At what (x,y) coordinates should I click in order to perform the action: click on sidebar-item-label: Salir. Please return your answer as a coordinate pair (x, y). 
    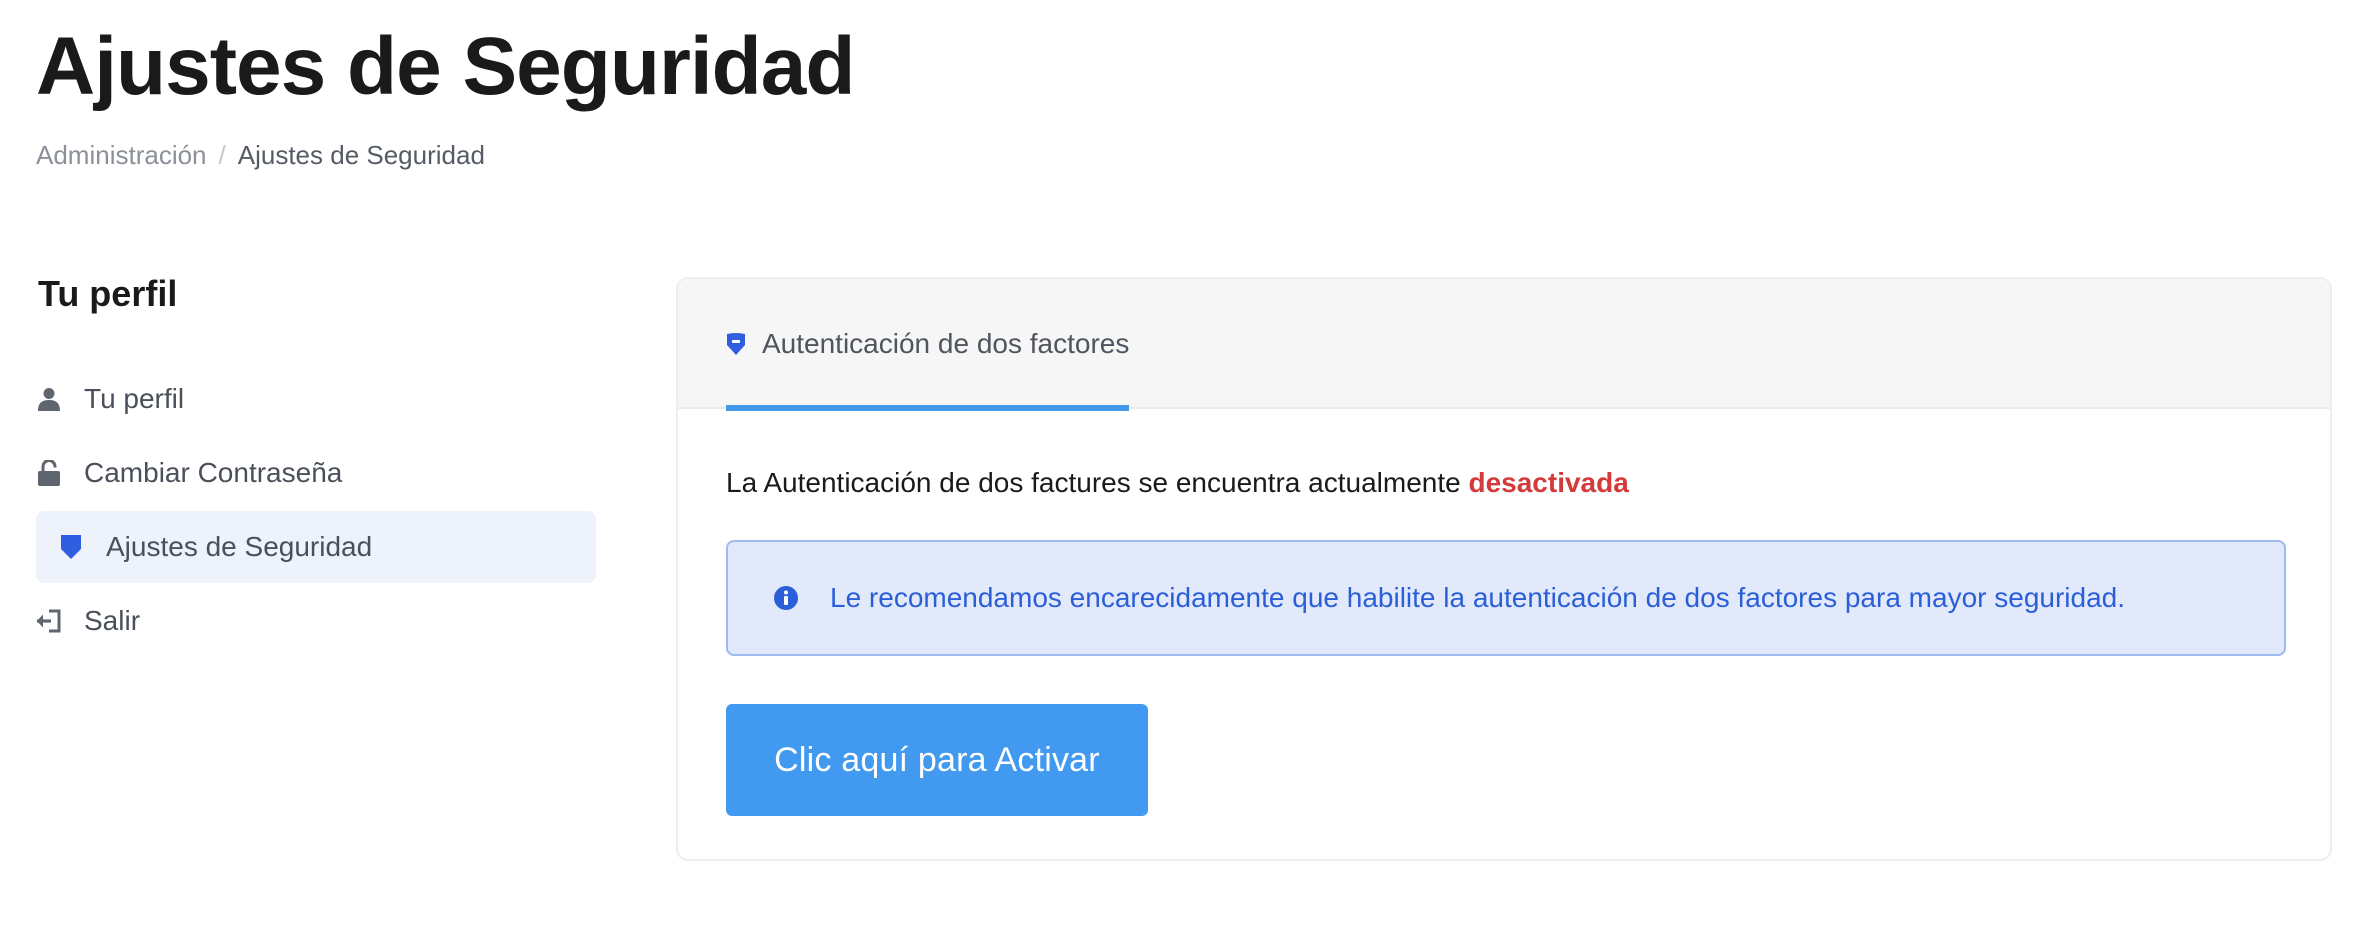
    Looking at the image, I should click on (112, 621).